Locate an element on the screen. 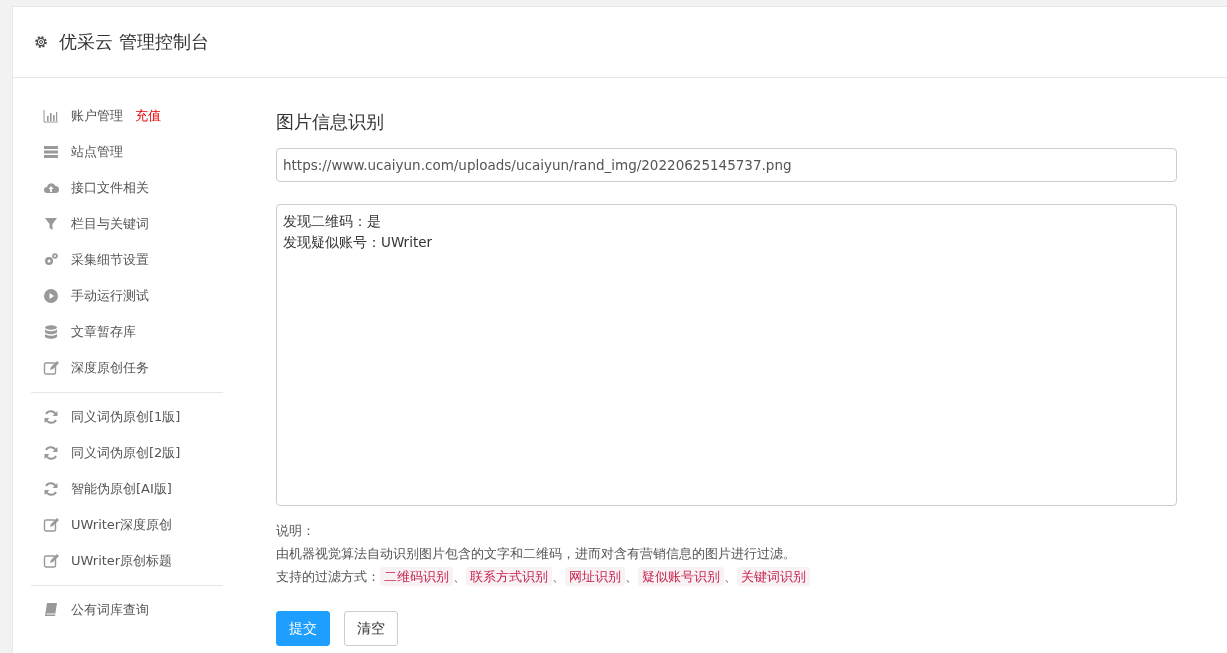 The height and width of the screenshot is (653, 1227). database-icon is located at coordinates (51, 332).